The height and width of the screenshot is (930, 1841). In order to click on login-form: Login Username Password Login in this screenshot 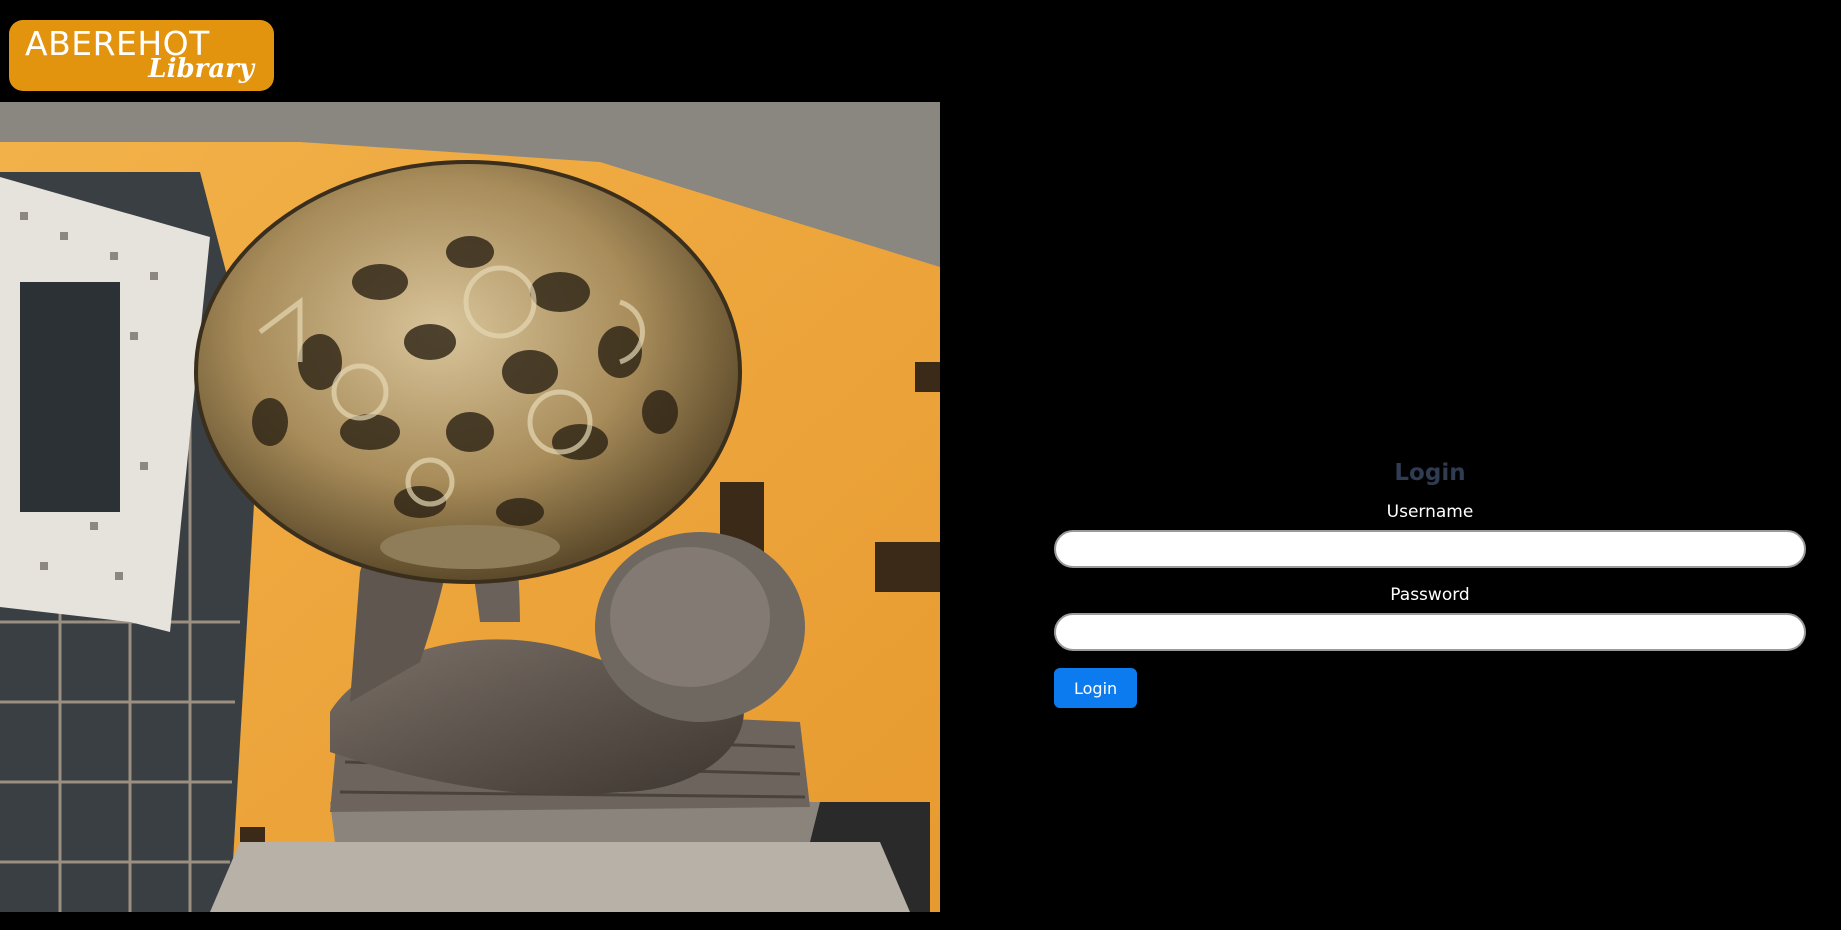, I will do `click(1430, 584)`.